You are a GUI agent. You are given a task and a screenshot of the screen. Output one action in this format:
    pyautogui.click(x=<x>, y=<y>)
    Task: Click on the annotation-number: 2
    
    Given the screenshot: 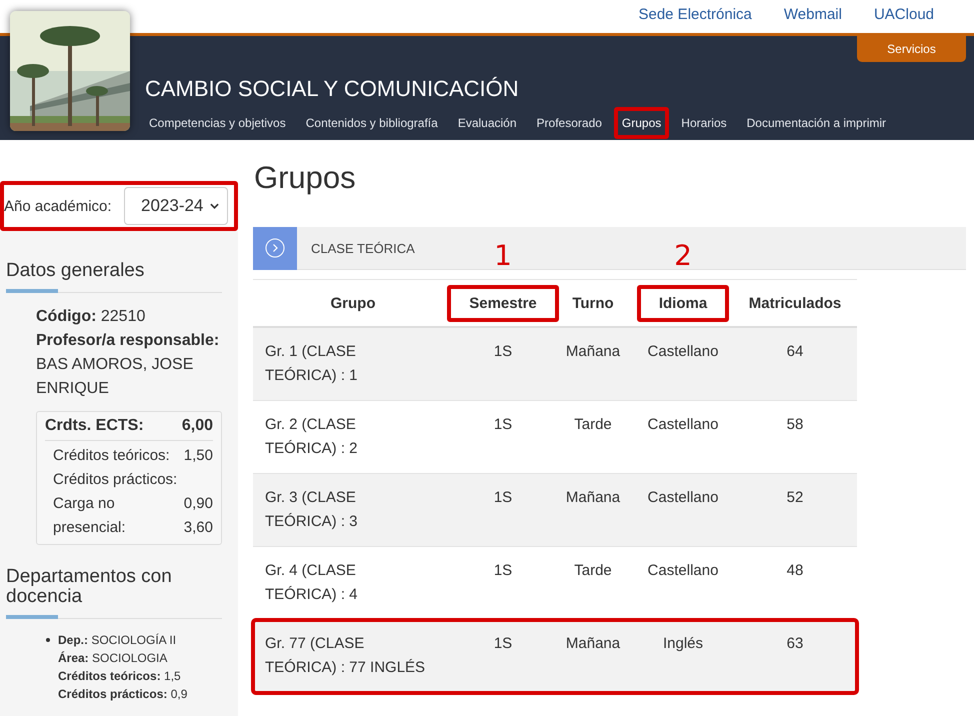 What is the action you would take?
    pyautogui.click(x=683, y=255)
    